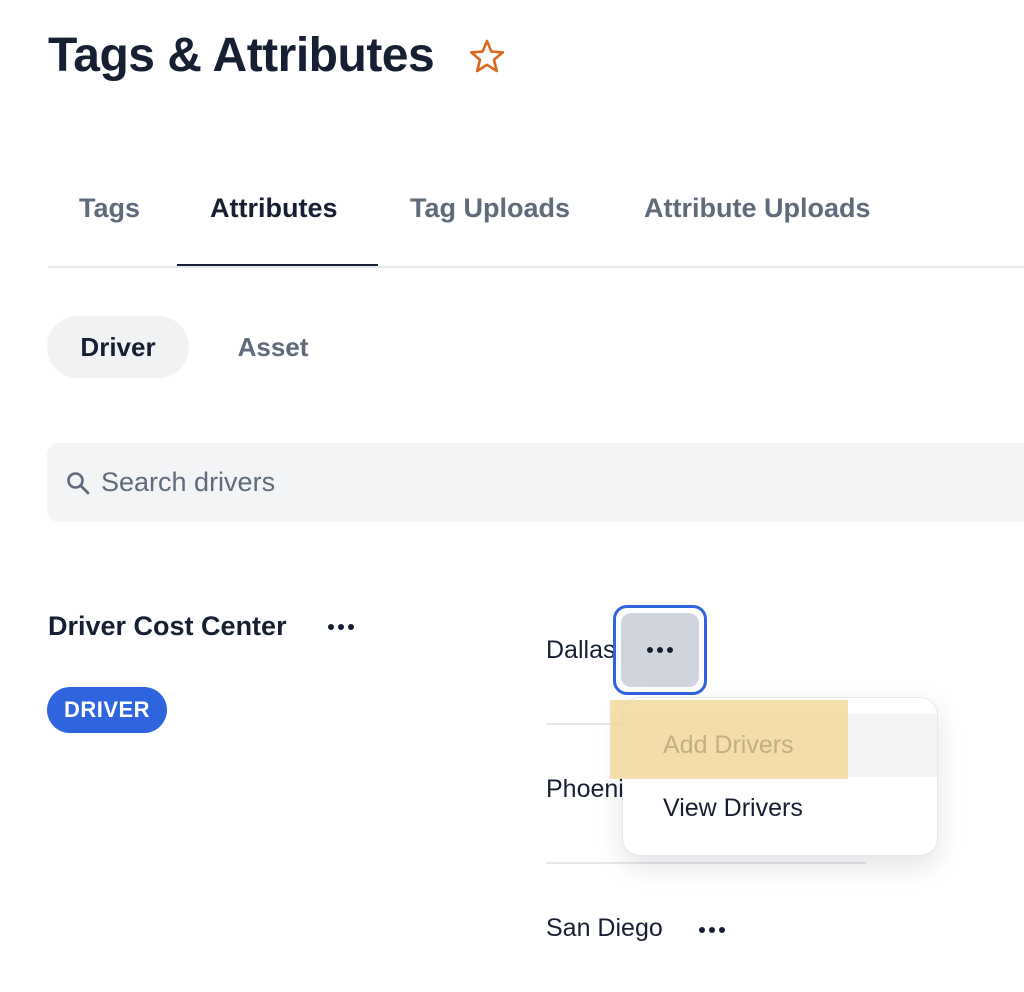 Image resolution: width=1024 pixels, height=992 pixels. Describe the element at coordinates (757, 218) in the screenshot. I see `tab-attribute-uploads: Attribute Uploads` at that location.